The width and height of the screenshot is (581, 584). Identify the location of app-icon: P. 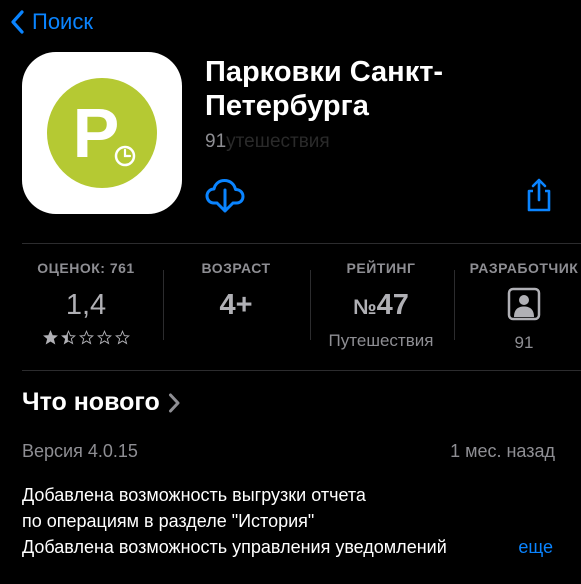
(102, 133).